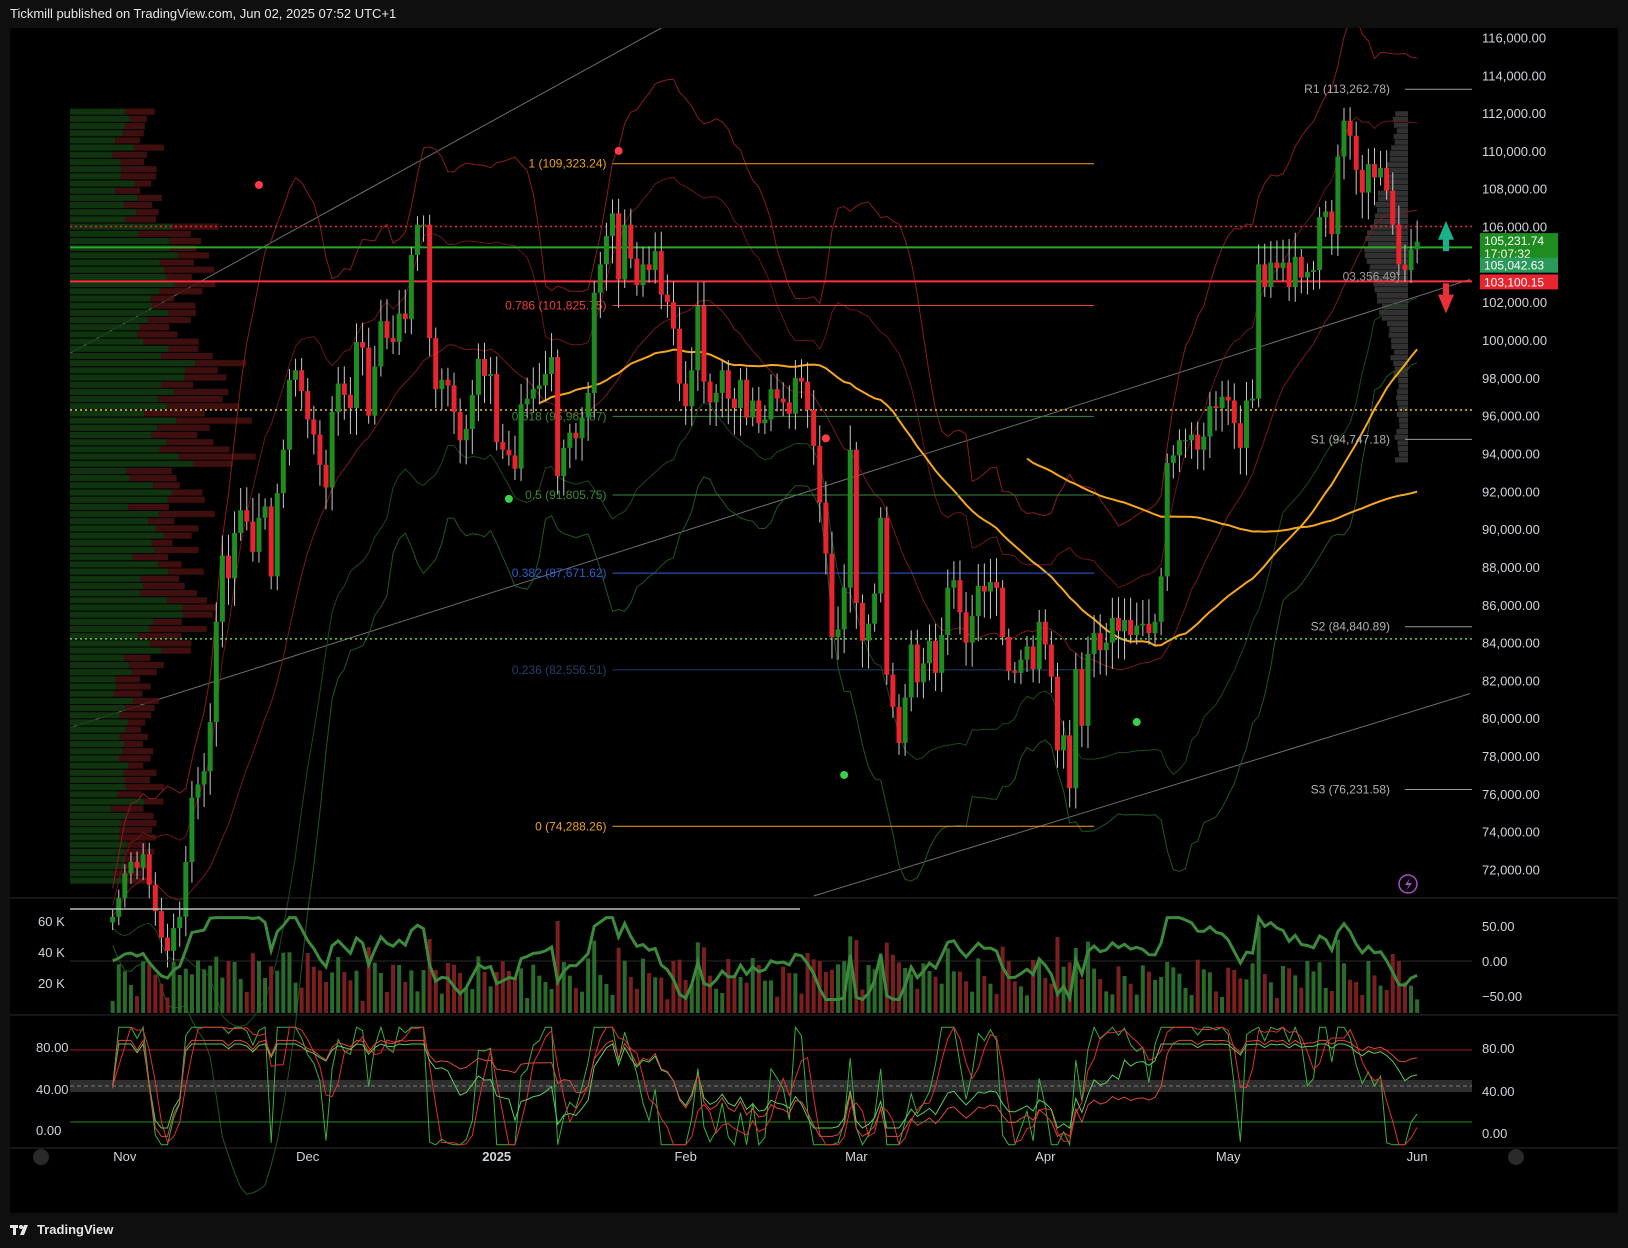 The image size is (1628, 1248). What do you see at coordinates (1514, 113) in the screenshot?
I see `price-tick-label: 112,000.00` at bounding box center [1514, 113].